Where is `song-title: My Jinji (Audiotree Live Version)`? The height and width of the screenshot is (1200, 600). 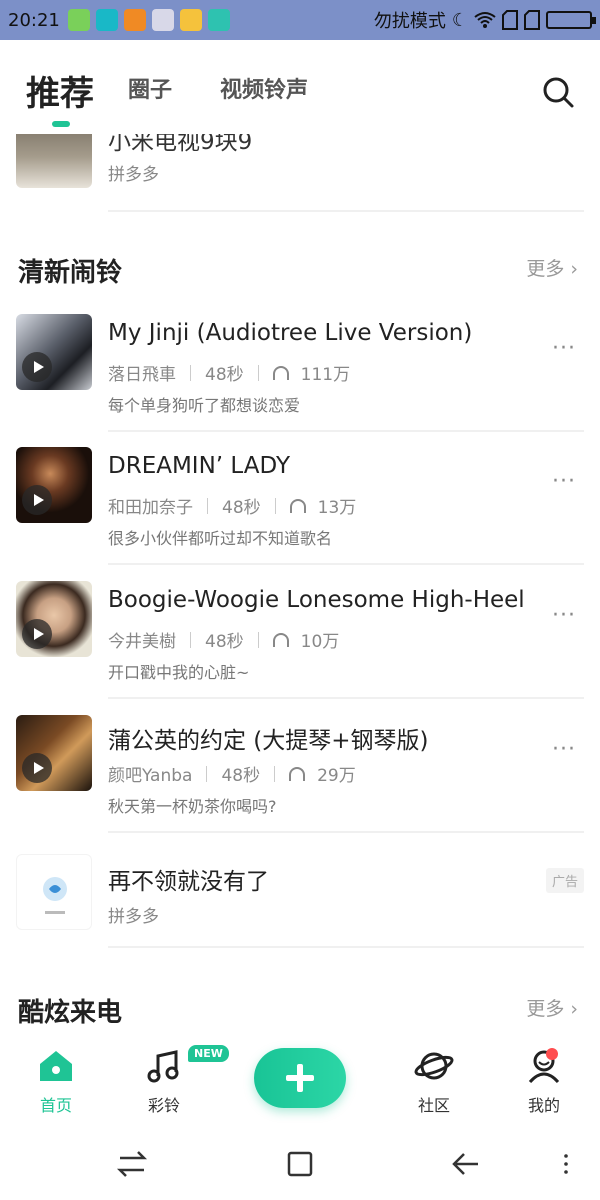 song-title: My Jinji (Audiotree Live Version) is located at coordinates (290, 333).